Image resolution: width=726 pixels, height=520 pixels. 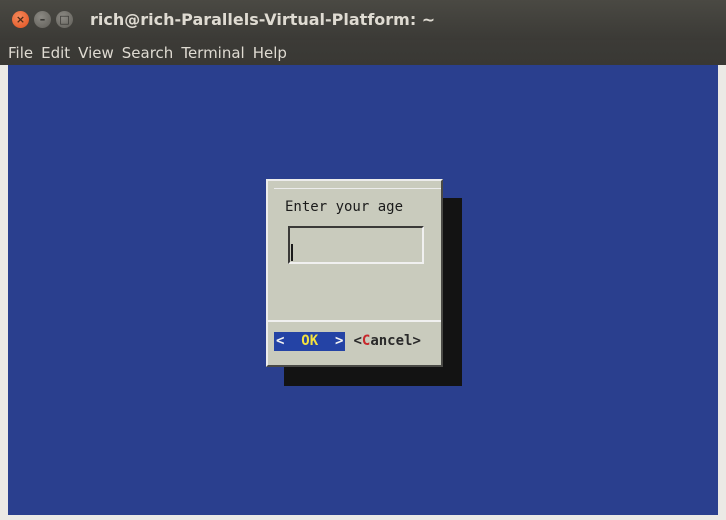 What do you see at coordinates (354, 321) in the screenshot?
I see `dialog-separator` at bounding box center [354, 321].